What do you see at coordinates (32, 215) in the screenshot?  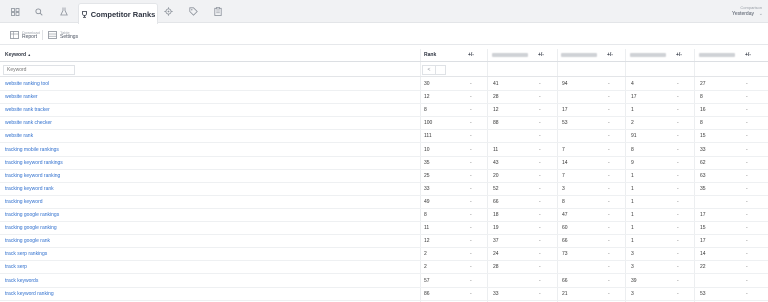 I see `keyword-link: tracking google rankings` at bounding box center [32, 215].